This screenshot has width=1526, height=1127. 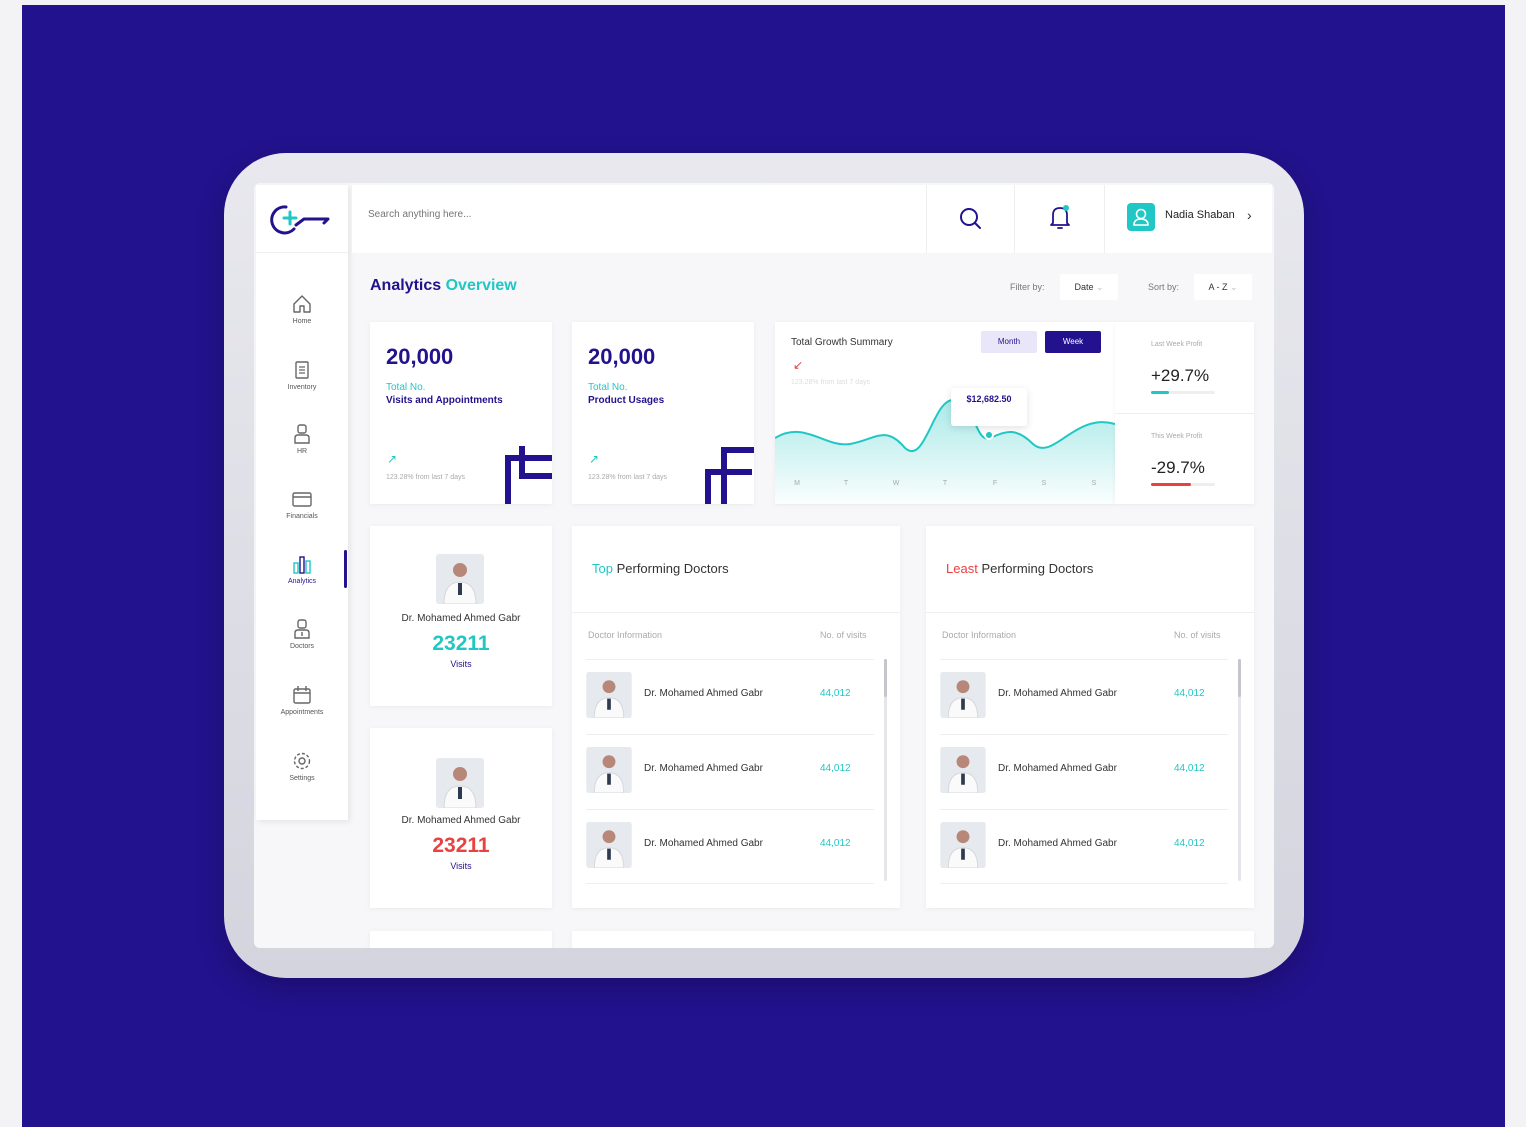 I want to click on logo-icon, so click(x=300, y=220).